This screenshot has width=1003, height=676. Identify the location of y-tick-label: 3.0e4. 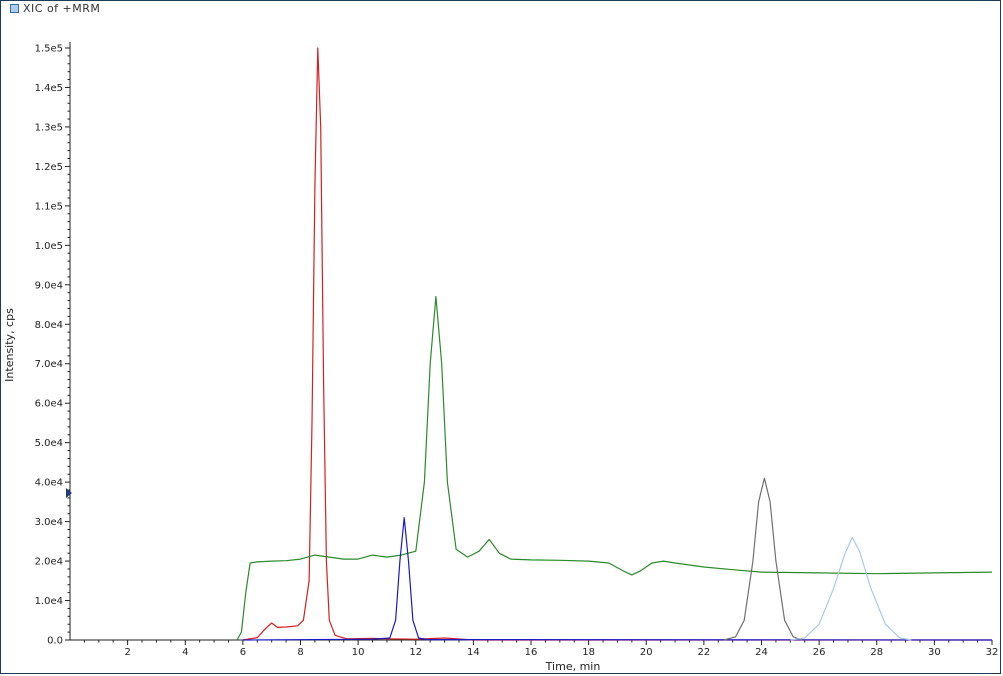
(49, 522).